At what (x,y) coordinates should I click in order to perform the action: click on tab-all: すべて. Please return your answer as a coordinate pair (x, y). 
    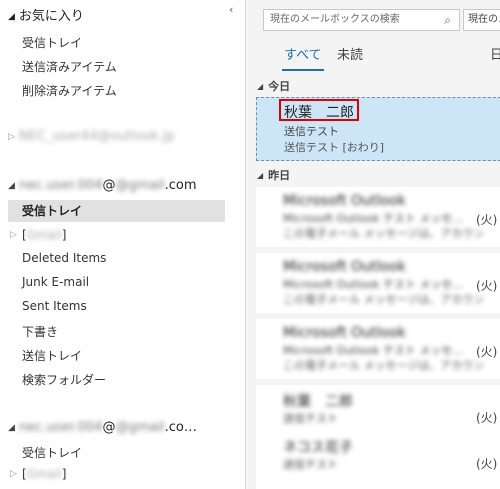
    Looking at the image, I should click on (303, 57).